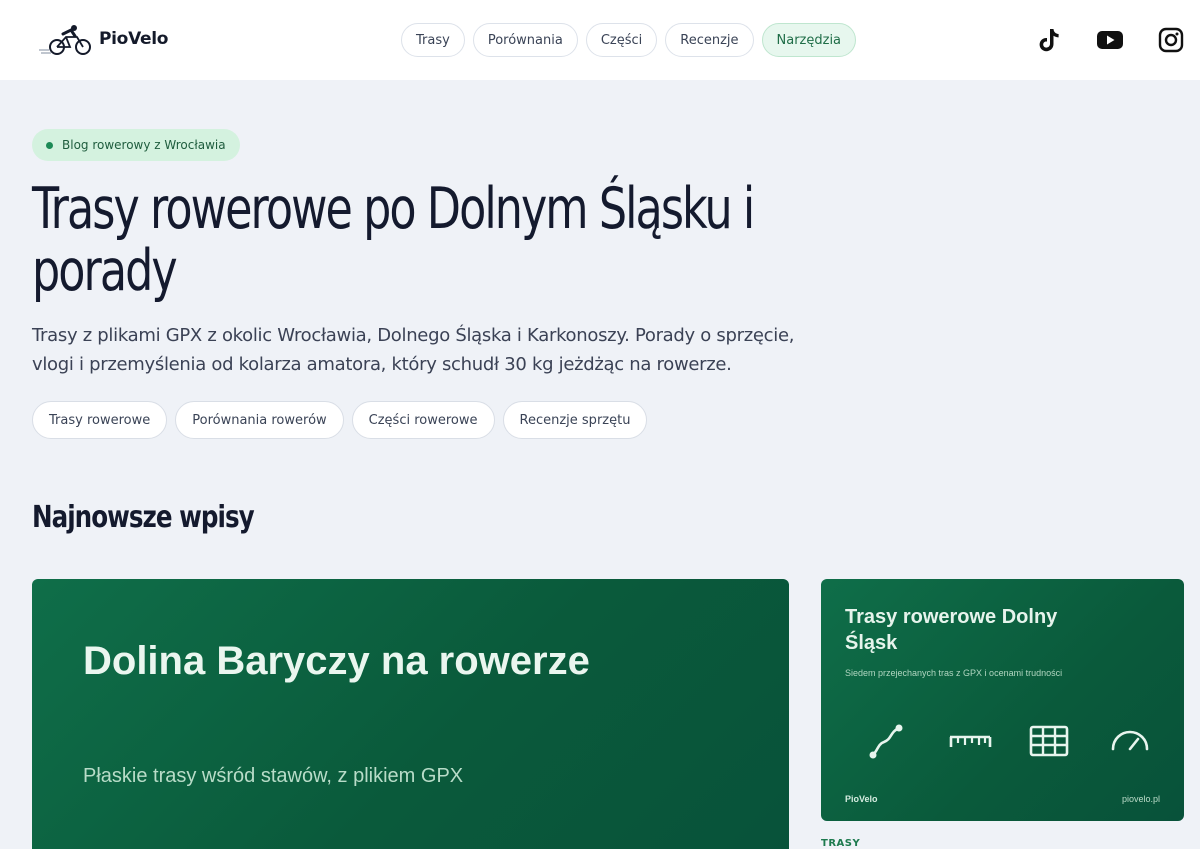 This screenshot has width=1200, height=849. I want to click on nav-item-czesci: Części, so click(621, 40).